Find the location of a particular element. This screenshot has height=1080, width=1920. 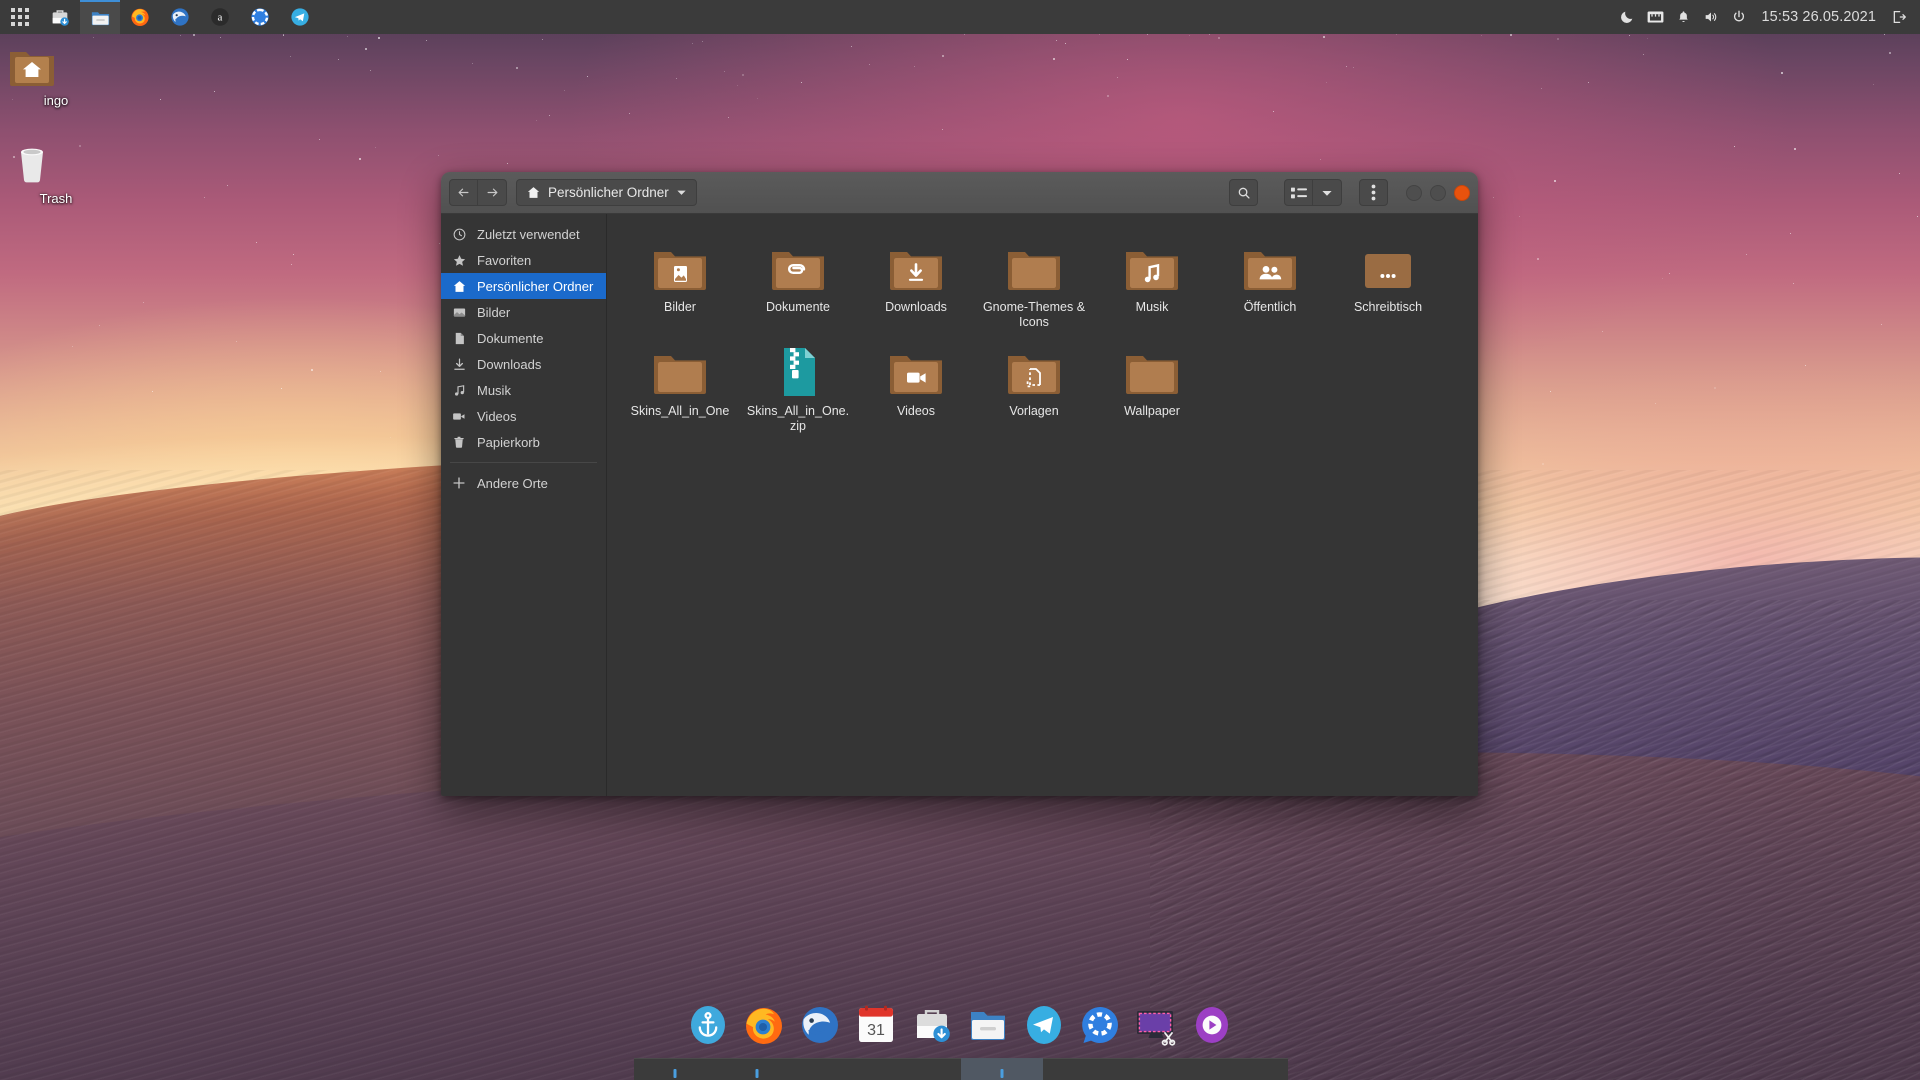

folder-icon-skins is located at coordinates (680, 370).